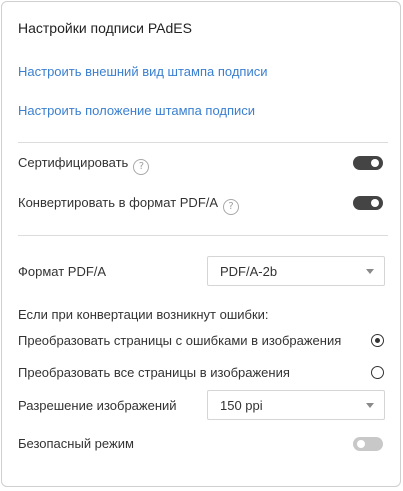 The width and height of the screenshot is (403, 491). Describe the element at coordinates (76, 443) in the screenshot. I see `safe-mode-label: Безопасный режим` at that location.